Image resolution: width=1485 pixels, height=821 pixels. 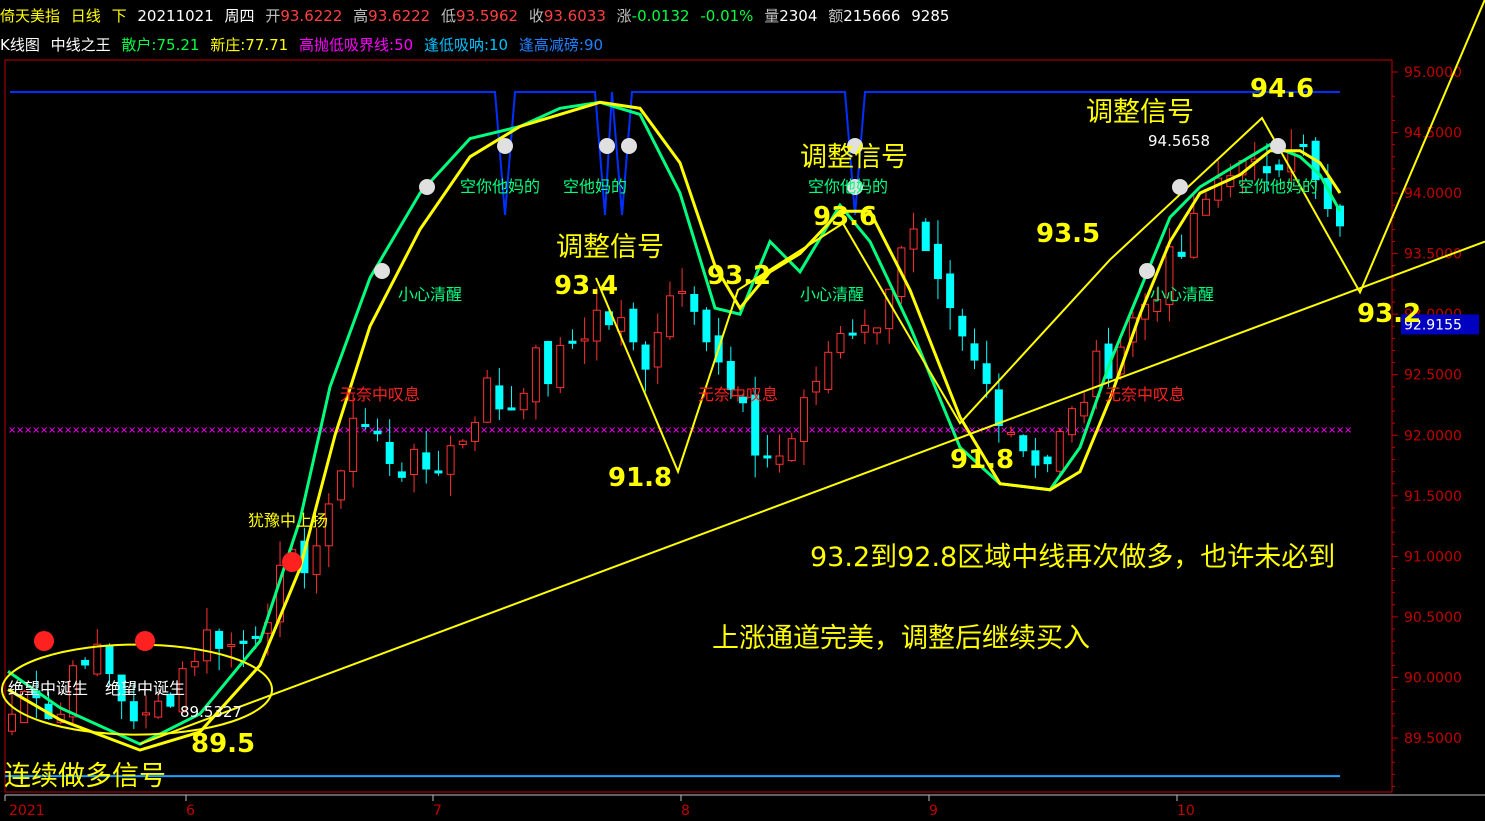 I want to click on price-label: 91.8, so click(x=982, y=460).